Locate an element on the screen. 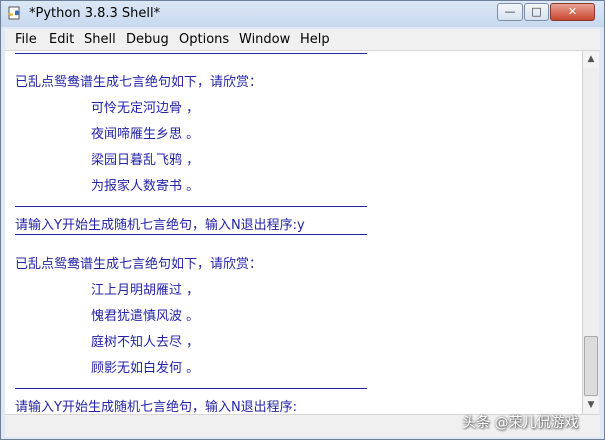  input-prompt-line: 请输入Y开始生成随机七言绝句，输入N退出程序: is located at coordinates (156, 405).